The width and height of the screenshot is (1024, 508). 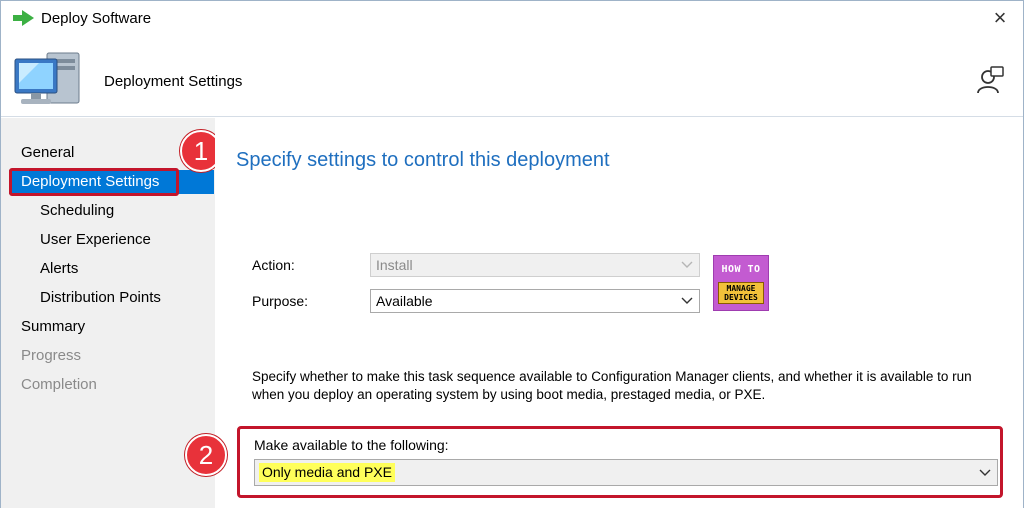 What do you see at coordinates (206, 455) in the screenshot?
I see `step-badge-2: 2` at bounding box center [206, 455].